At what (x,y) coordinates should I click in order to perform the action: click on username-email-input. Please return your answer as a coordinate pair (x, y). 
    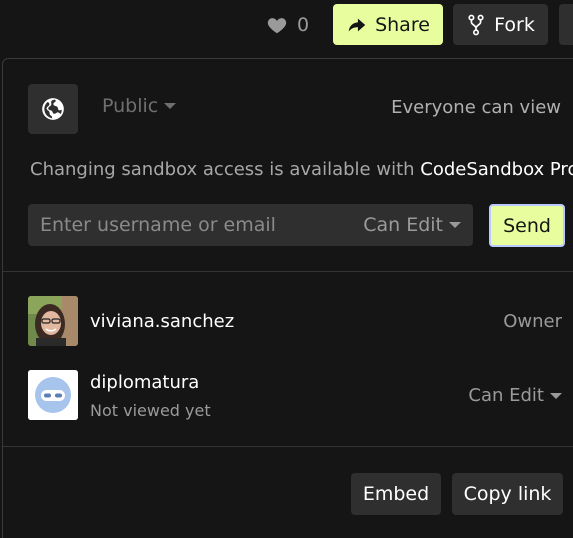
    Looking at the image, I should click on (188, 225).